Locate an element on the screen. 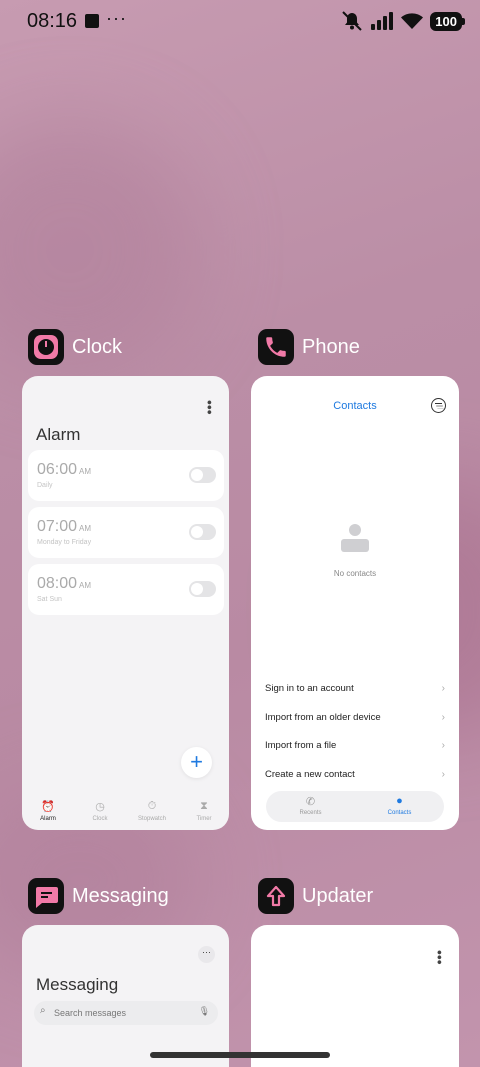 The image size is (480, 1067). alarm-repeat: Sat Sun is located at coordinates (49, 599).